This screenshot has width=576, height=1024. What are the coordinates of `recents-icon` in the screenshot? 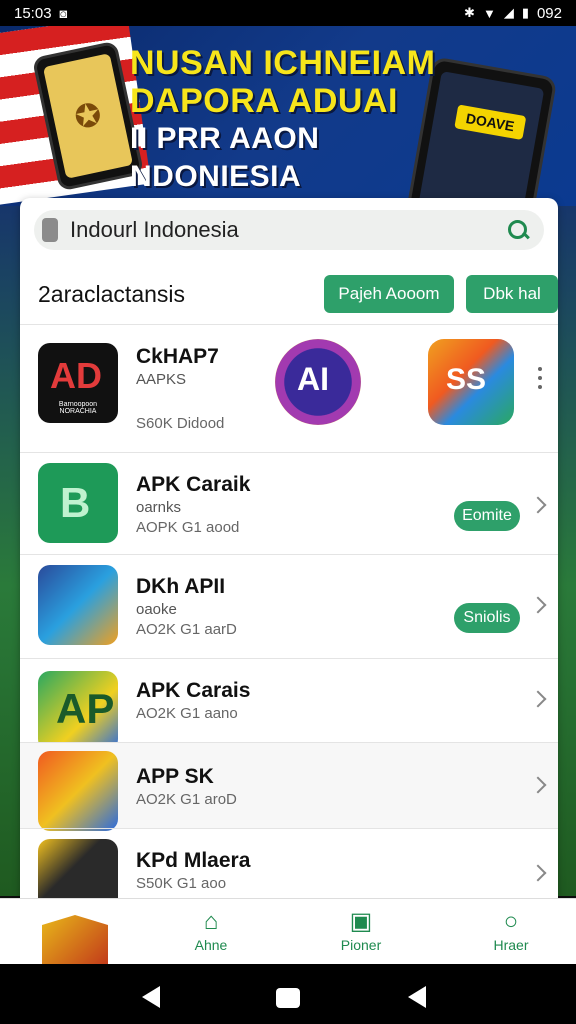 It's located at (417, 997).